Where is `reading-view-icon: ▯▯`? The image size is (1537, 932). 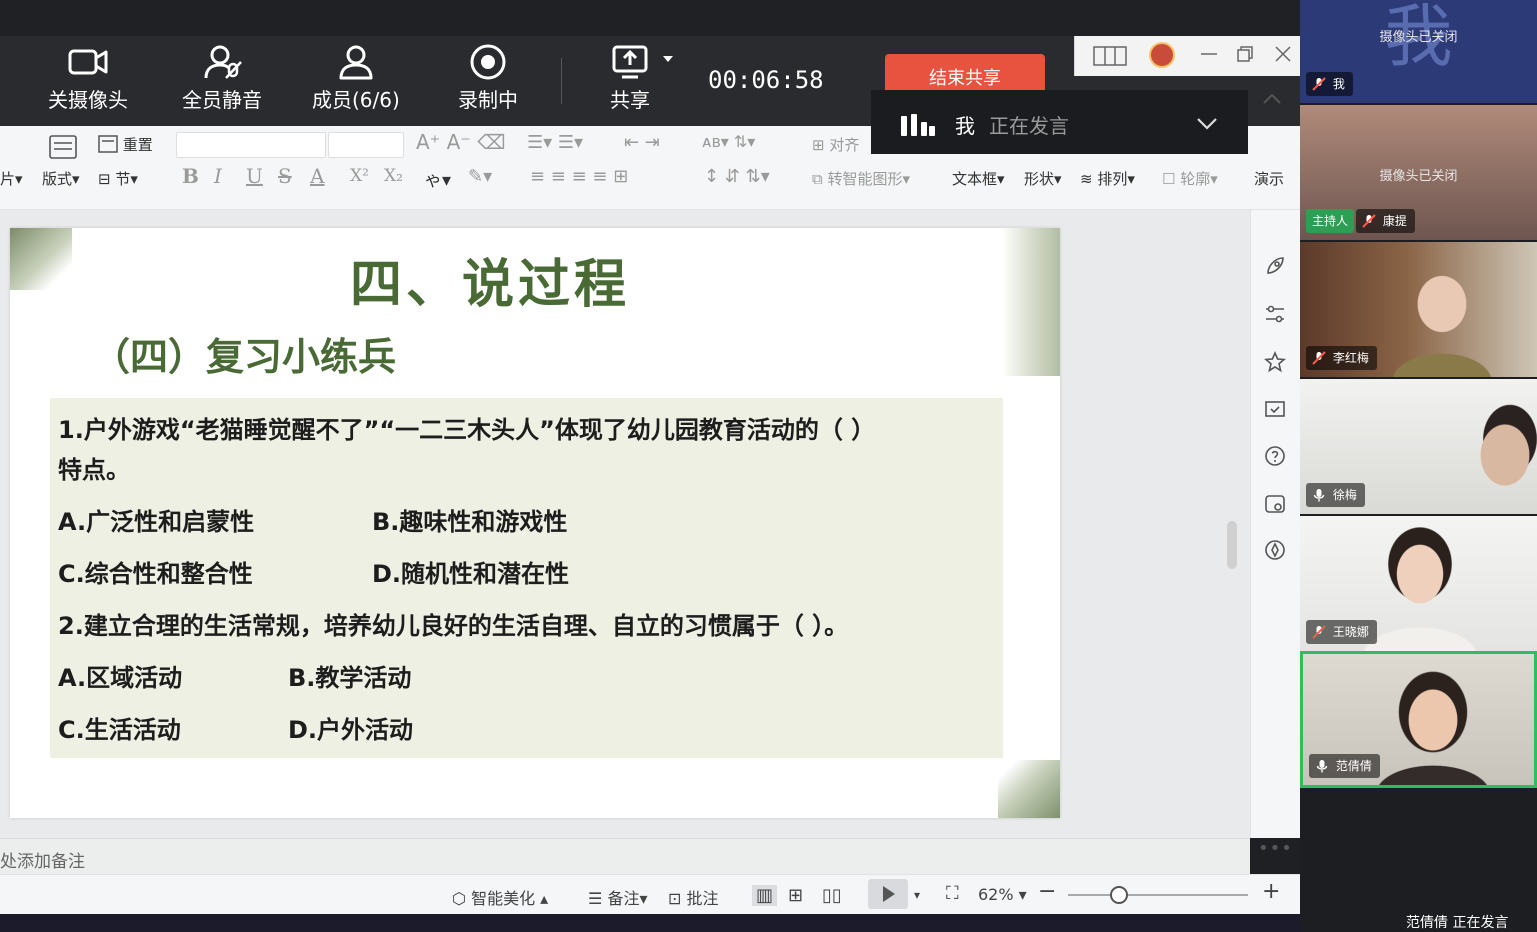 reading-view-icon: ▯▯ is located at coordinates (832, 895).